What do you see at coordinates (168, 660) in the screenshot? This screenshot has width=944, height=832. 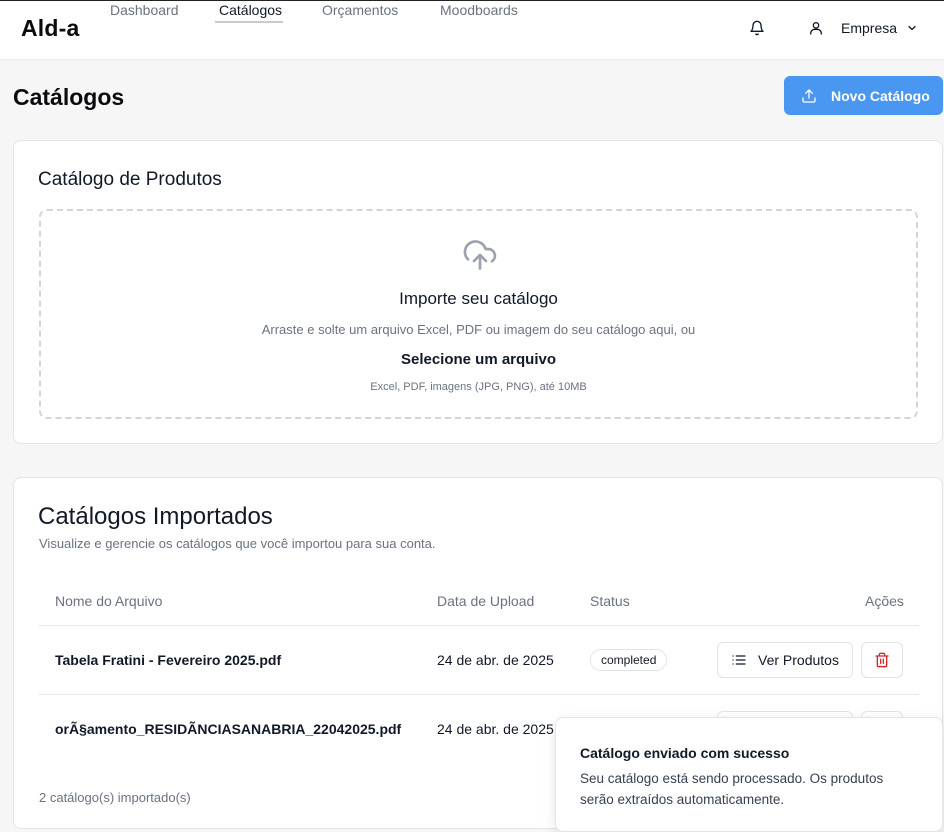 I see `row-file-name: Tabela Fratini - Fevereiro 2025.pdf` at bounding box center [168, 660].